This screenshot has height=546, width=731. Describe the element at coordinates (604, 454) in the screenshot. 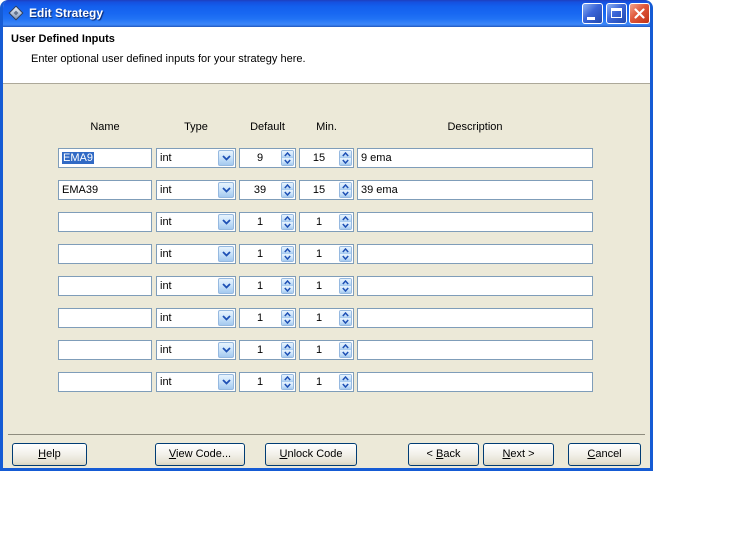

I see `cancel-button: Cancel` at that location.